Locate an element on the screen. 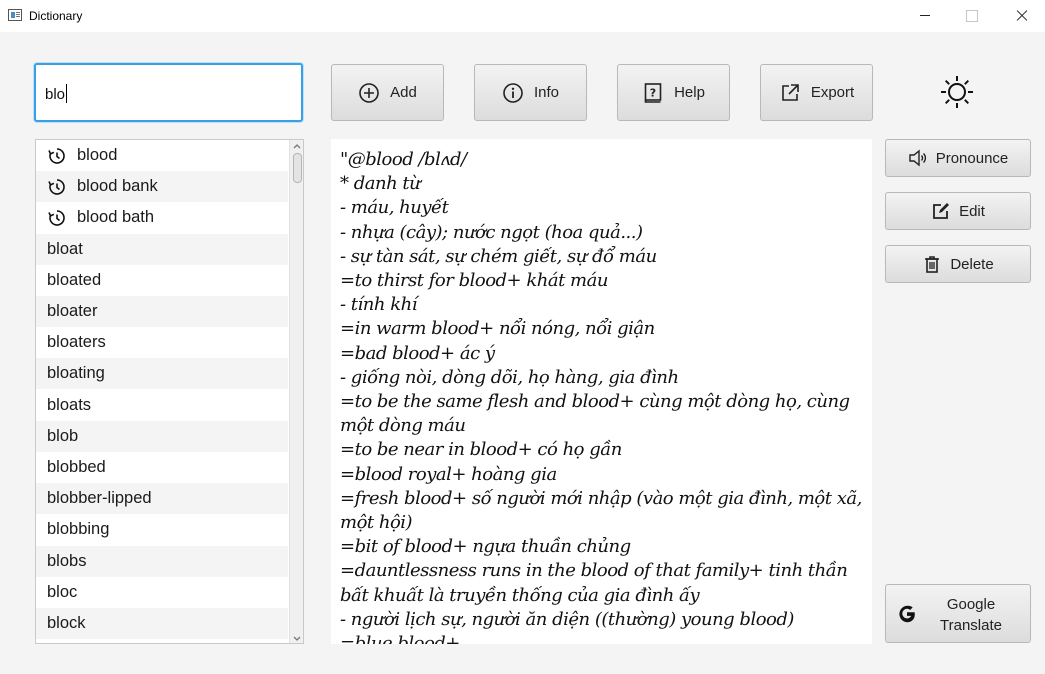  scrollbar-thumb is located at coordinates (297, 168).